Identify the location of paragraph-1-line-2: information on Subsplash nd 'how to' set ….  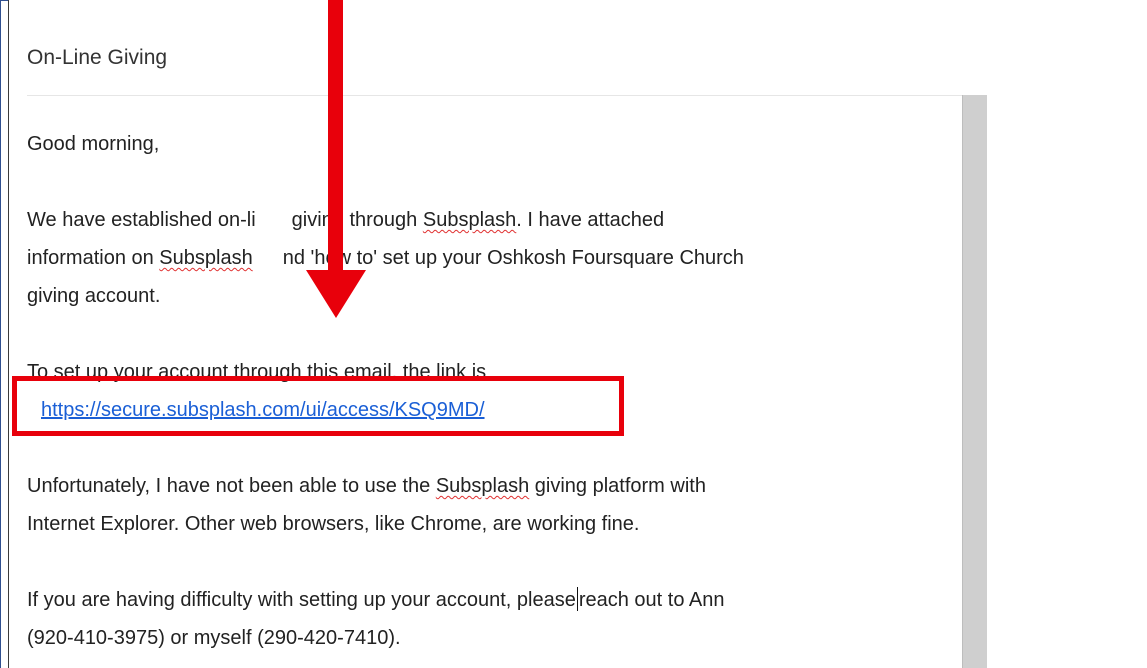
(385, 258).